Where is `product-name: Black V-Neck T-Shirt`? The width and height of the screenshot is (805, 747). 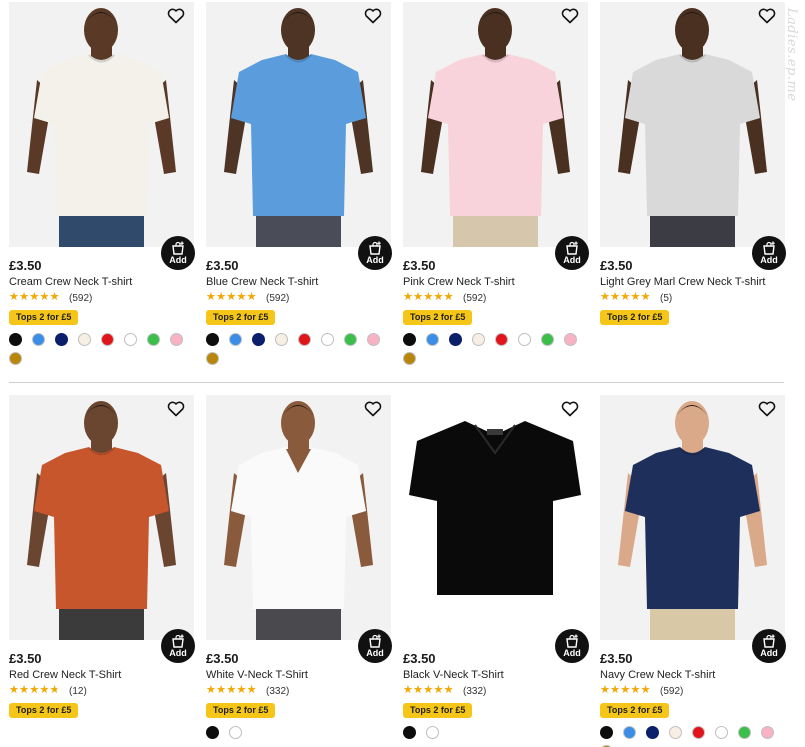
product-name: Black V-Neck T-Shirt is located at coordinates (453, 675).